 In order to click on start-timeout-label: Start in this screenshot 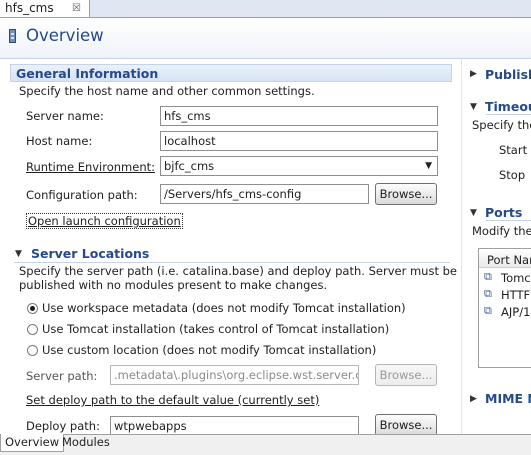, I will do `click(513, 150)`.